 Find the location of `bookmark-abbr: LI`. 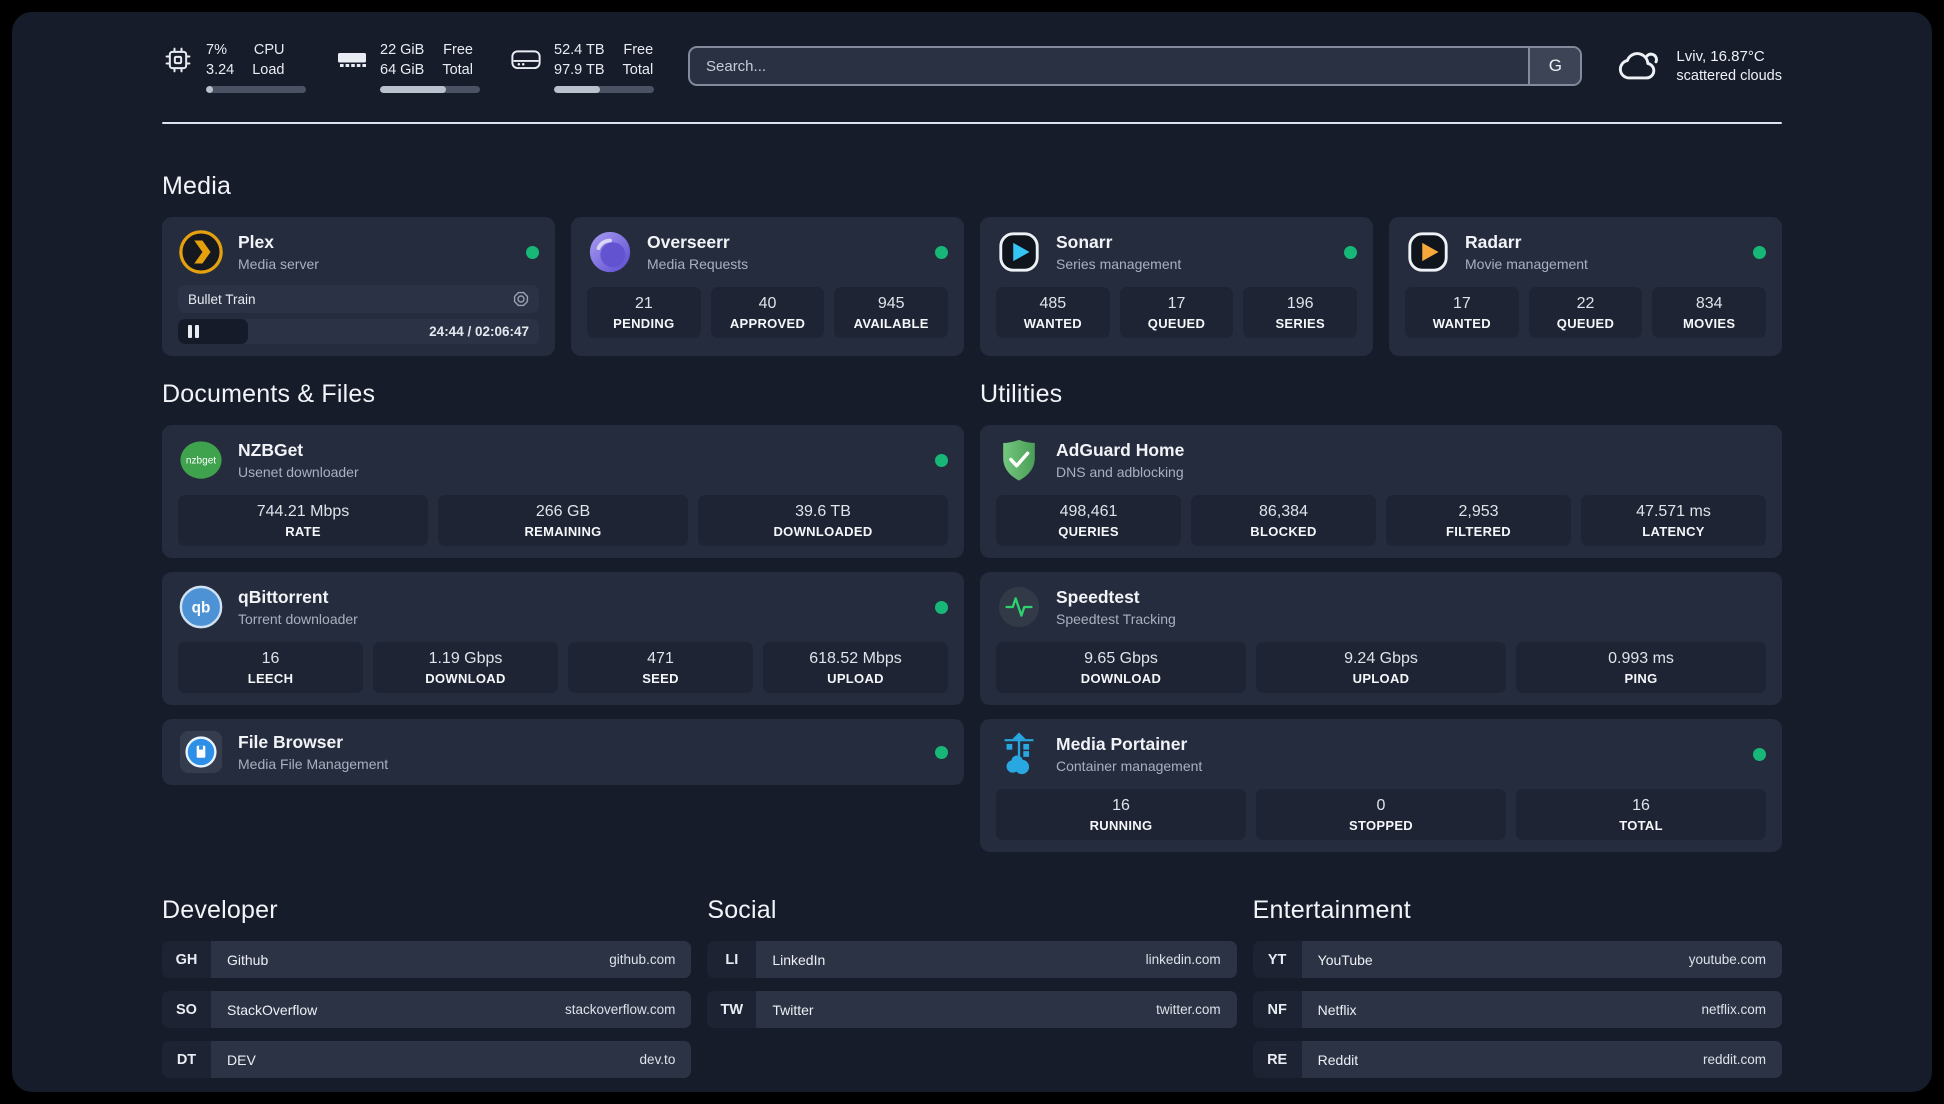

bookmark-abbr: LI is located at coordinates (732, 959).